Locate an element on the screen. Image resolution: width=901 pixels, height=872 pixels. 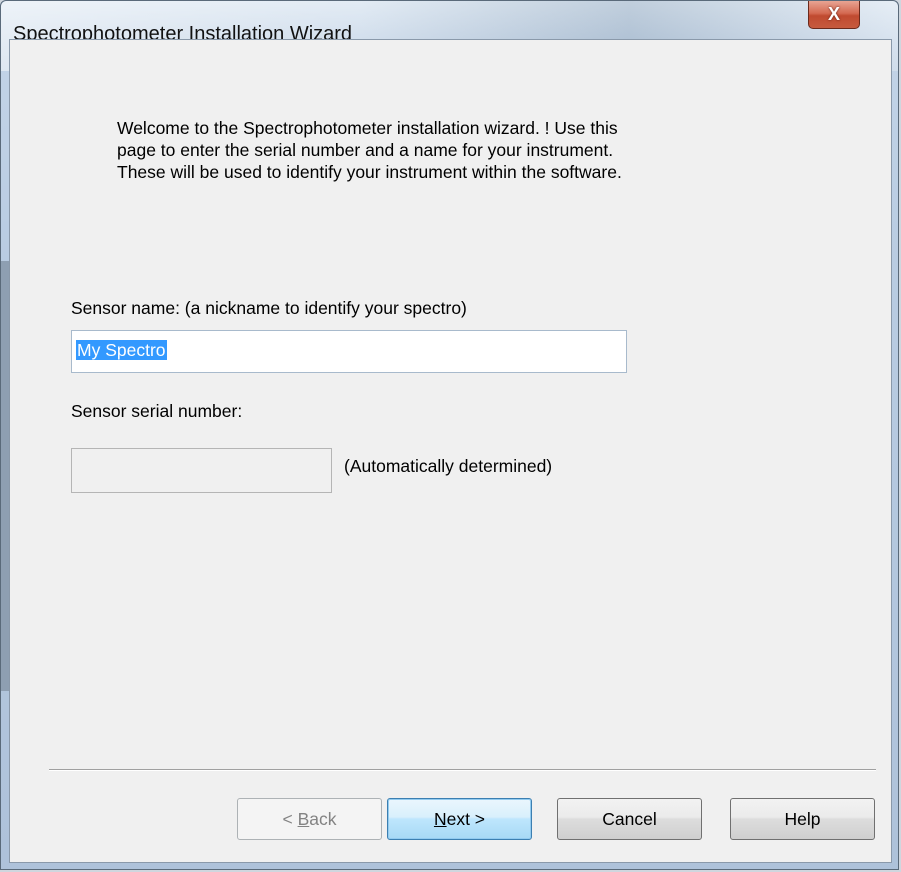
button-separator is located at coordinates (462, 770).